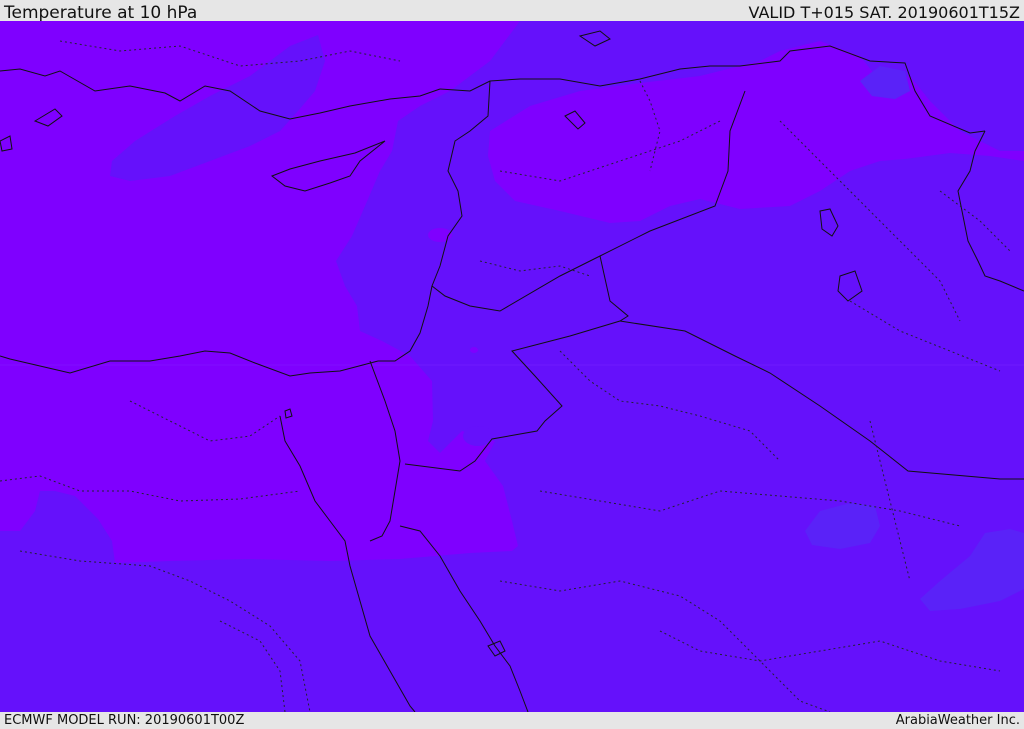  What do you see at coordinates (101, 13) in the screenshot?
I see `map-title: Temperature at 10 hPa` at bounding box center [101, 13].